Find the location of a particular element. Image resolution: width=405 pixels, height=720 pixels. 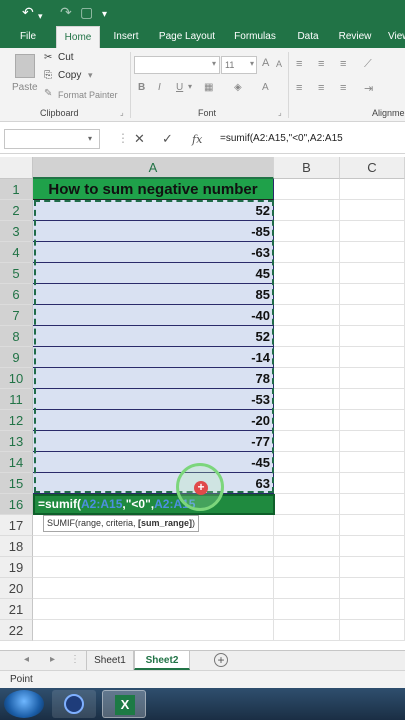

cell-c16 is located at coordinates (372, 504).